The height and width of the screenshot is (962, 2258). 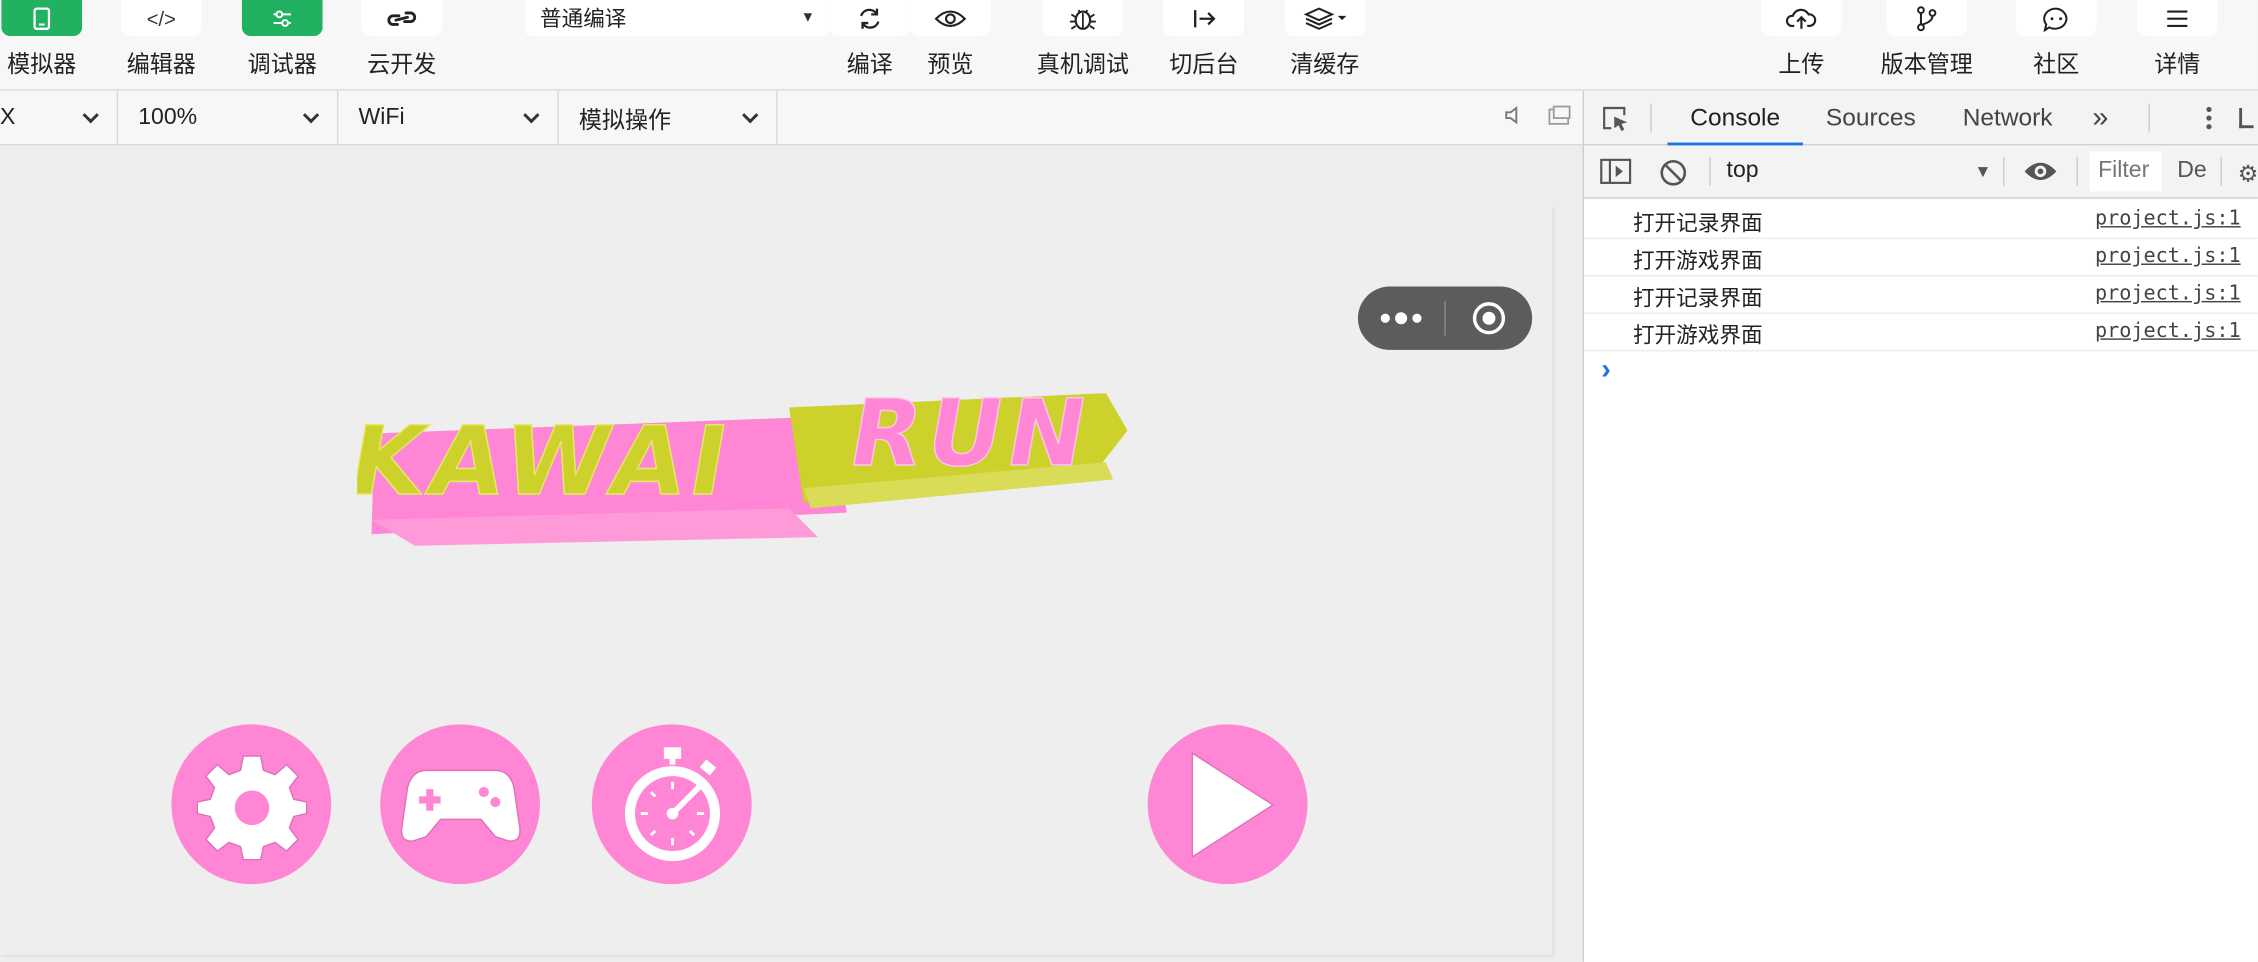 What do you see at coordinates (549, 461) in the screenshot?
I see `logo-word-kawai: KAWAI` at bounding box center [549, 461].